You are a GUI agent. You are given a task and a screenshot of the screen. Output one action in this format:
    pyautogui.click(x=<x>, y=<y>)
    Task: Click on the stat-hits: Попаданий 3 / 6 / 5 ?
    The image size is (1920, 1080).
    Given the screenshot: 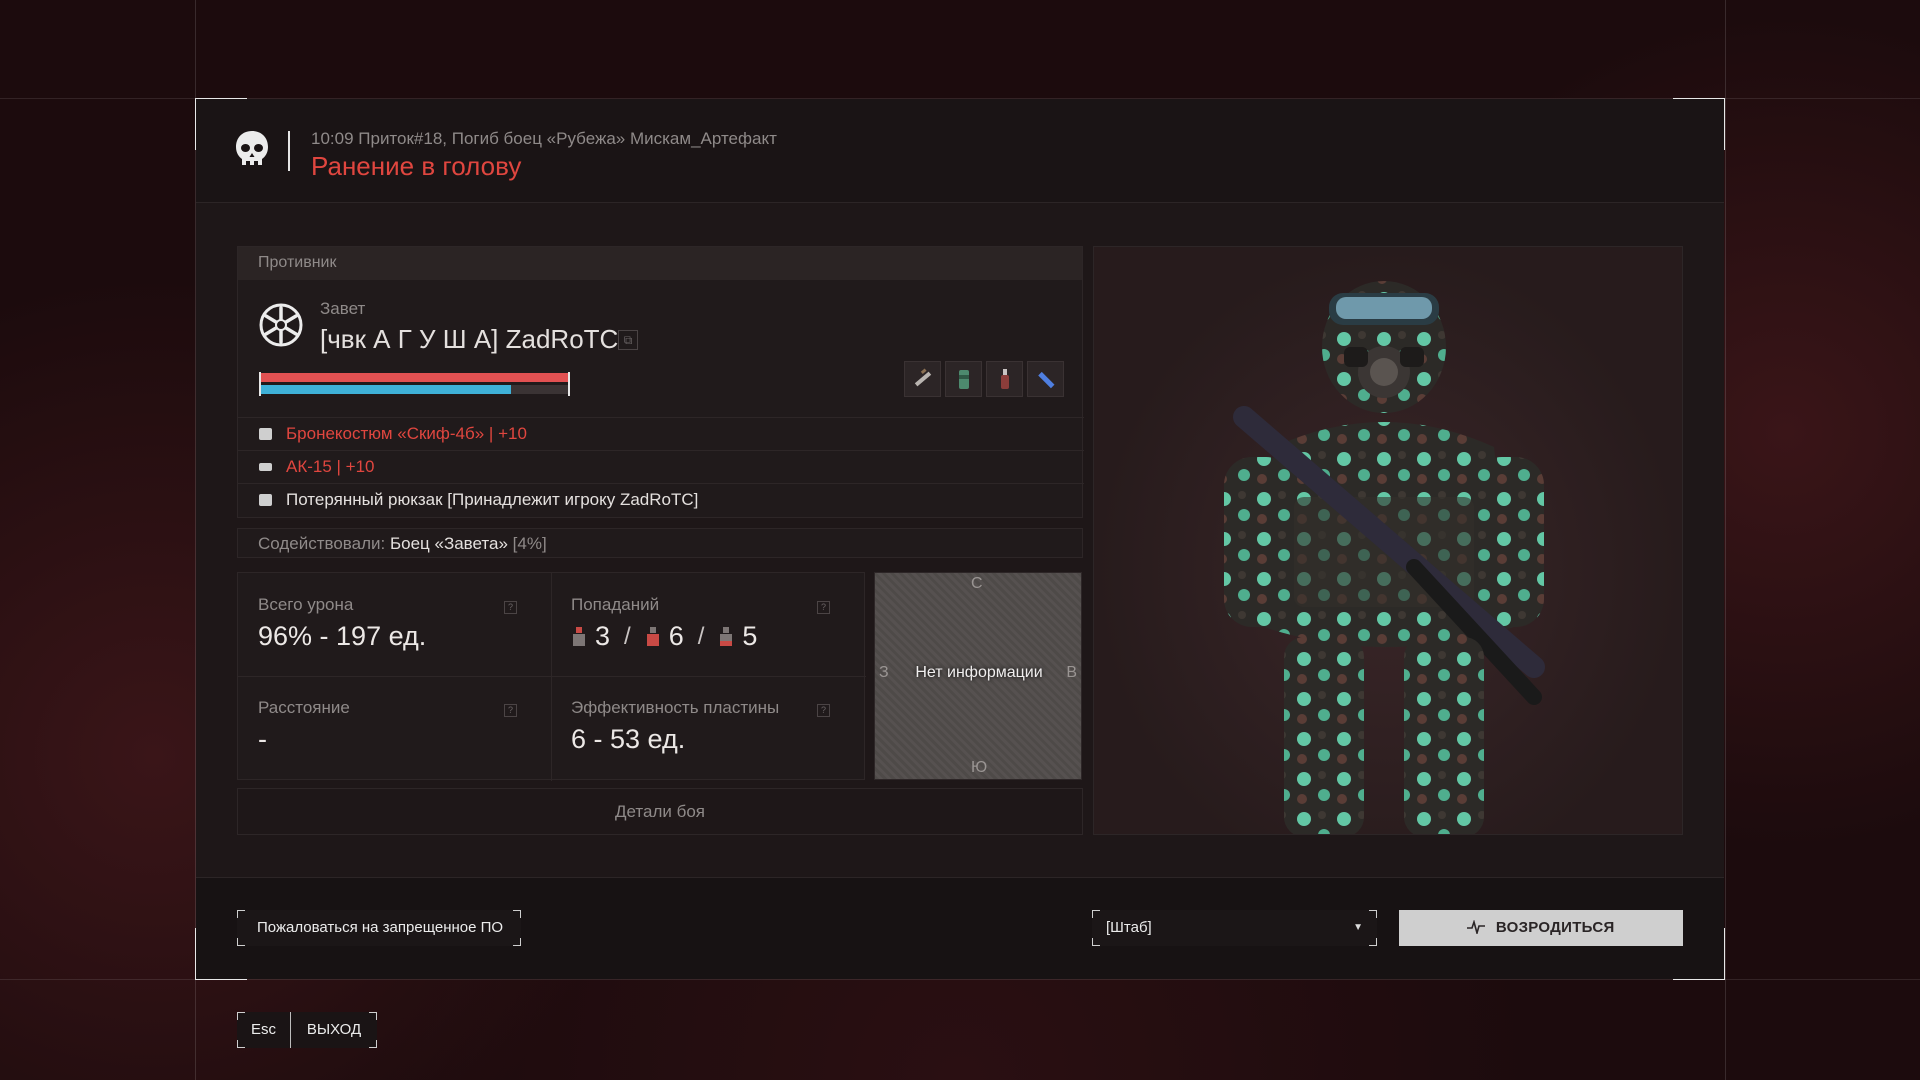 What is the action you would take?
    pyautogui.click(x=707, y=624)
    